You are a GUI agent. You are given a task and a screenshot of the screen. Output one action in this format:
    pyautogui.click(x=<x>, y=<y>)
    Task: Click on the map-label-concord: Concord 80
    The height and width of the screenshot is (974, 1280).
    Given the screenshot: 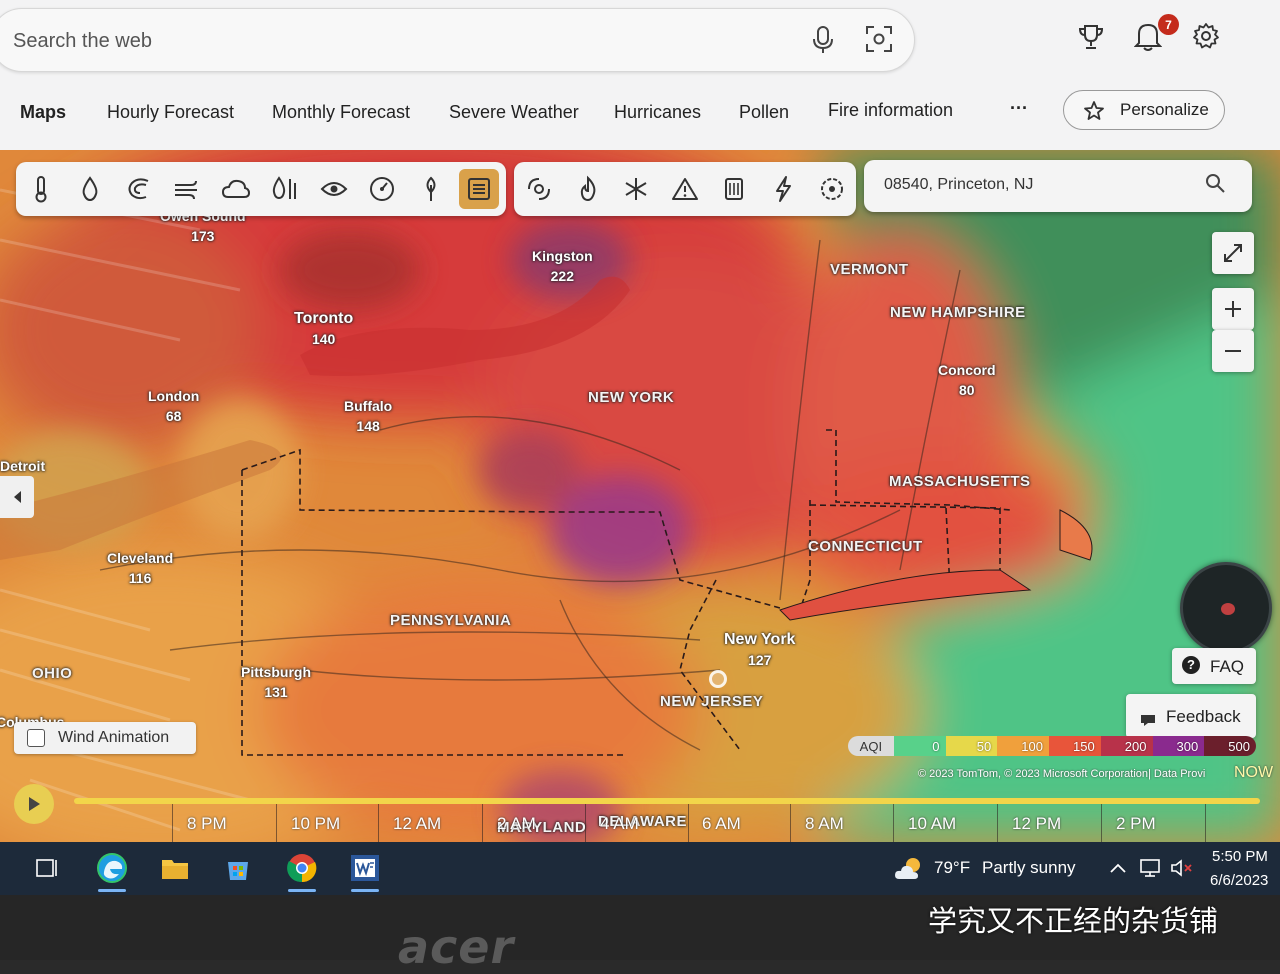 What is the action you would take?
    pyautogui.click(x=967, y=380)
    